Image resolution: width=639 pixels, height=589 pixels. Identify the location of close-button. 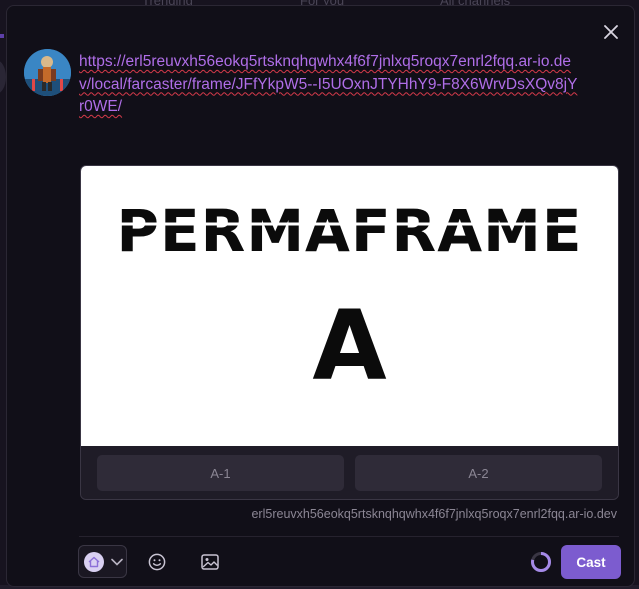
(611, 32).